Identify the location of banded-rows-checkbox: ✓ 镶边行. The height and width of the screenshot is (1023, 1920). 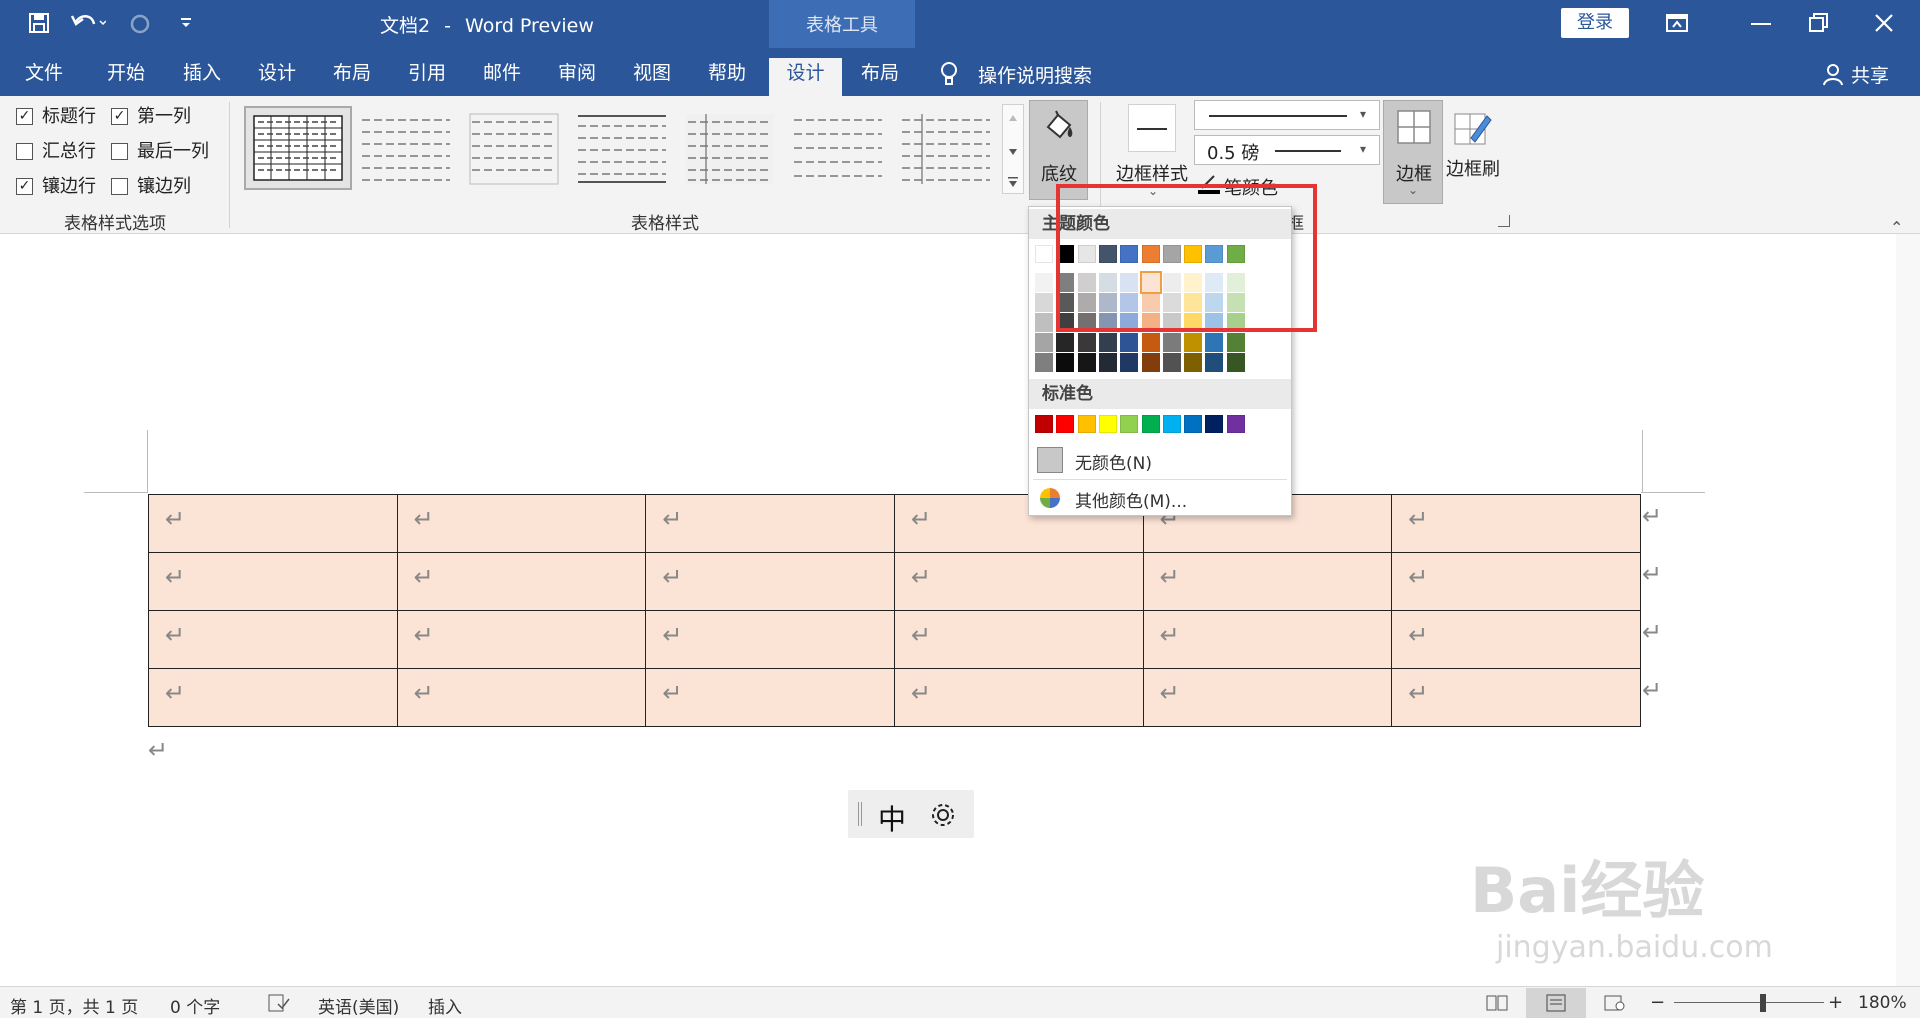
(56, 187).